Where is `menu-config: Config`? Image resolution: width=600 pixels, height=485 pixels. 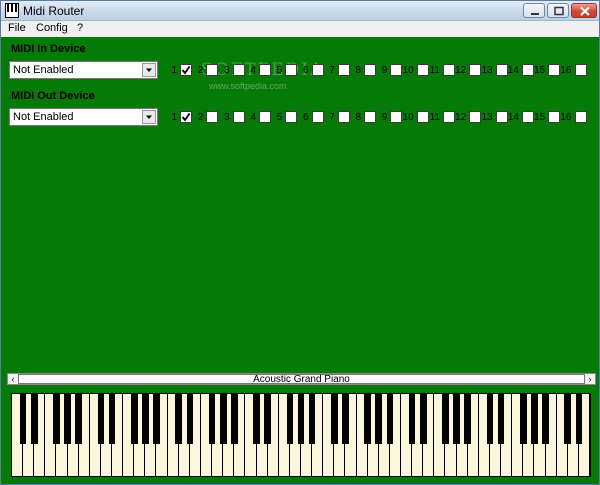
menu-config: Config is located at coordinates (52, 28).